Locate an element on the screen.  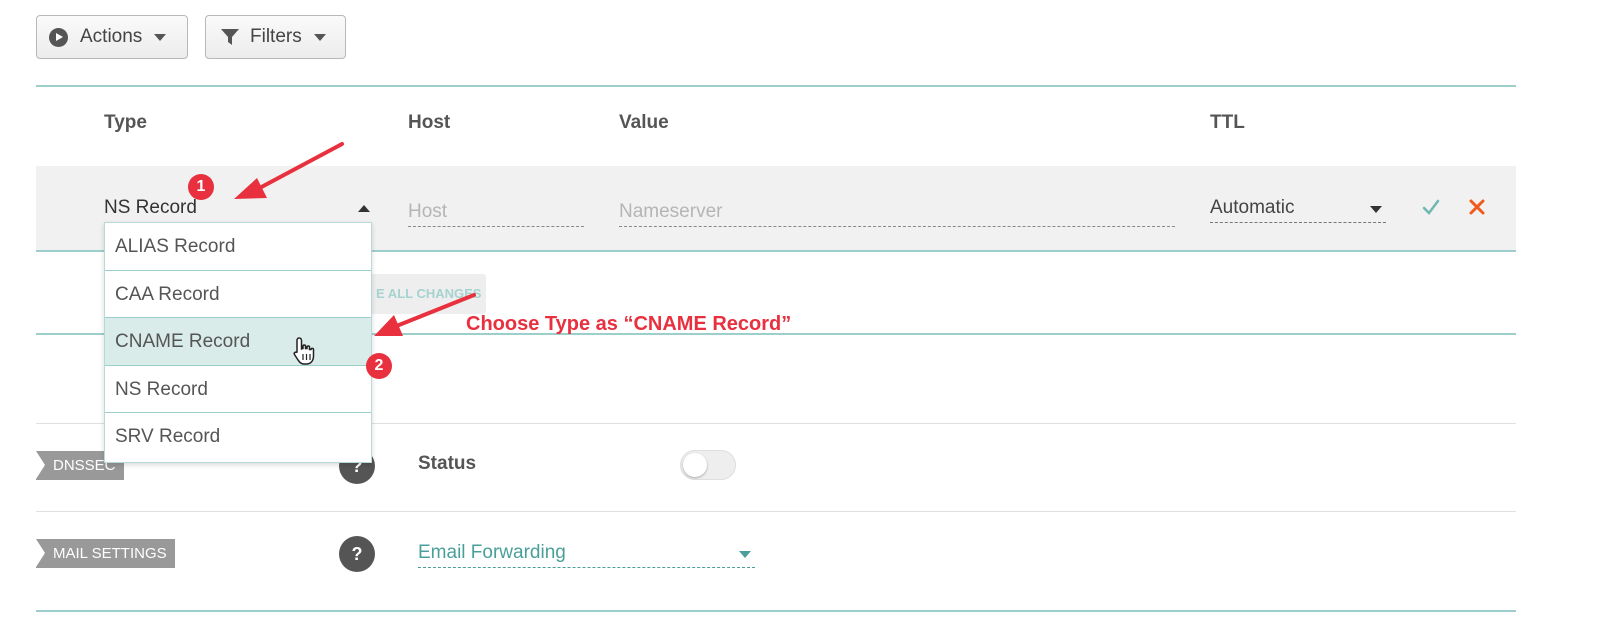
step-2-badge: 2 is located at coordinates (379, 366).